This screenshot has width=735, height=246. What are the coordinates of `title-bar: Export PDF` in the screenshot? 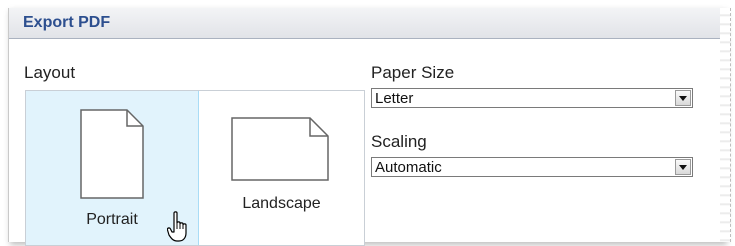 It's located at (367, 23).